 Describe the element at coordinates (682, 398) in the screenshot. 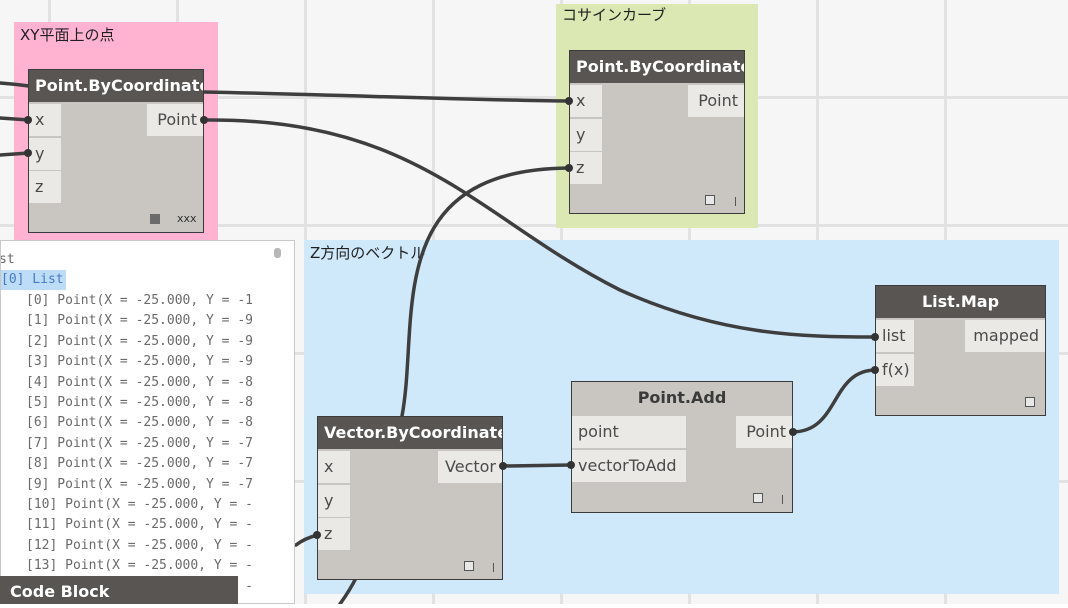

I see `node-title: Point.Add` at that location.